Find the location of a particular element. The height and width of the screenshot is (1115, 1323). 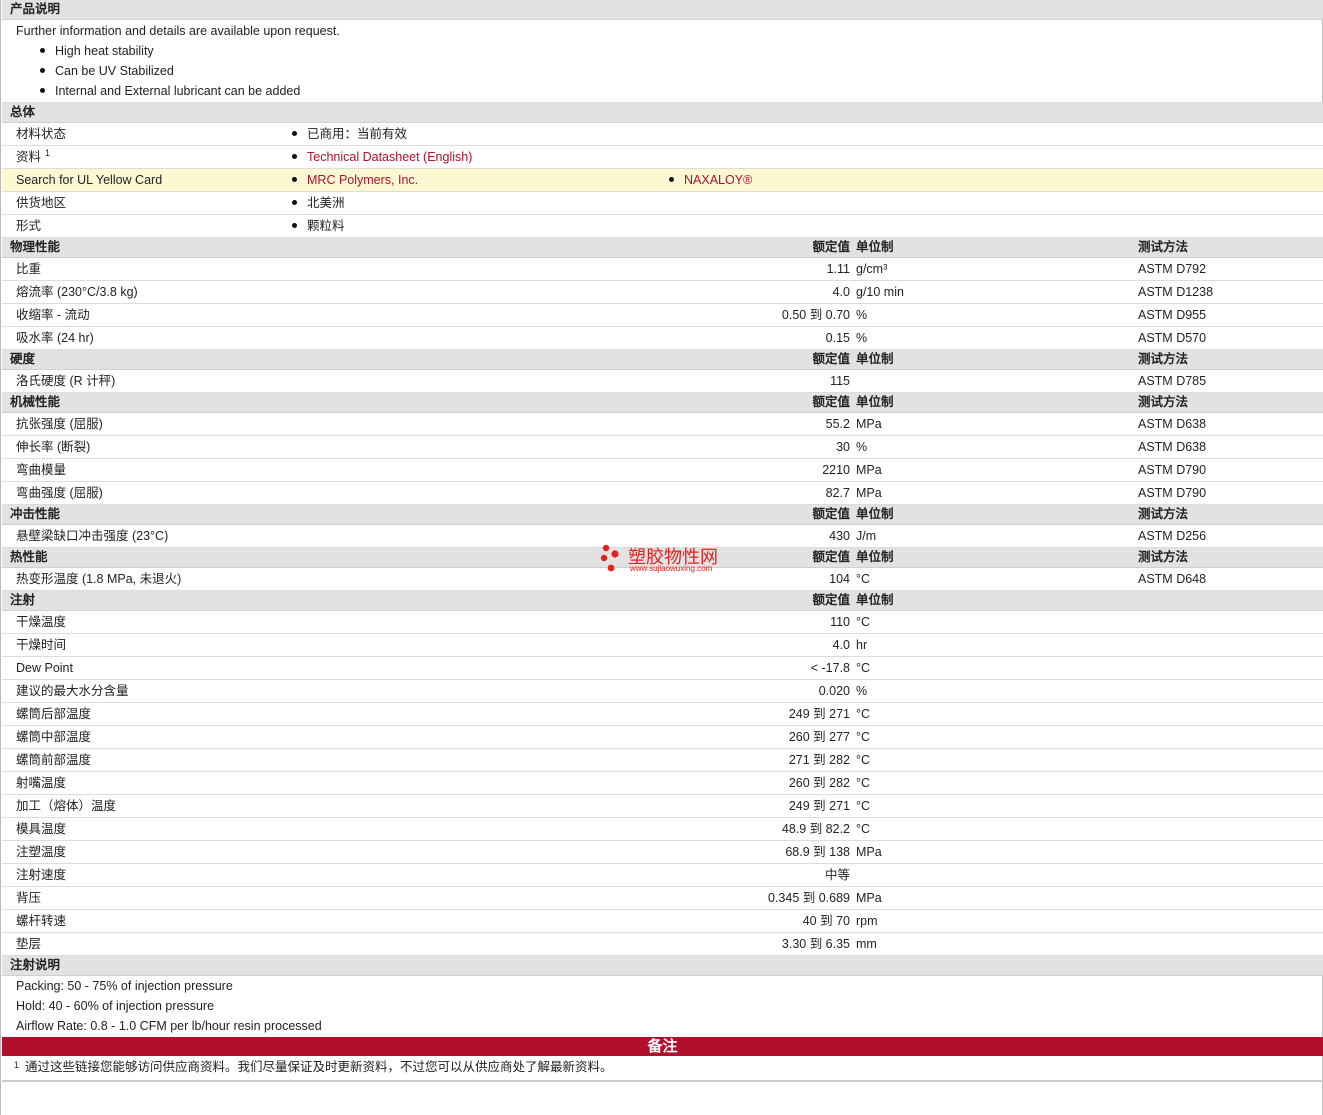

watermark-url: www.sujiaowuxing.com is located at coordinates (671, 568).